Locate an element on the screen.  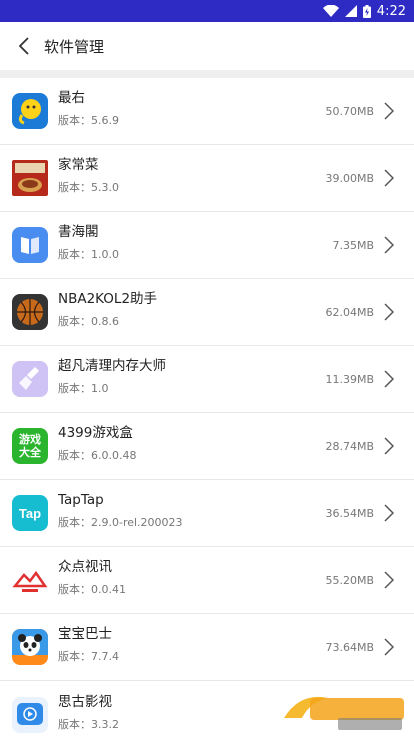
status-bar: 4:22 is located at coordinates (207, 11).